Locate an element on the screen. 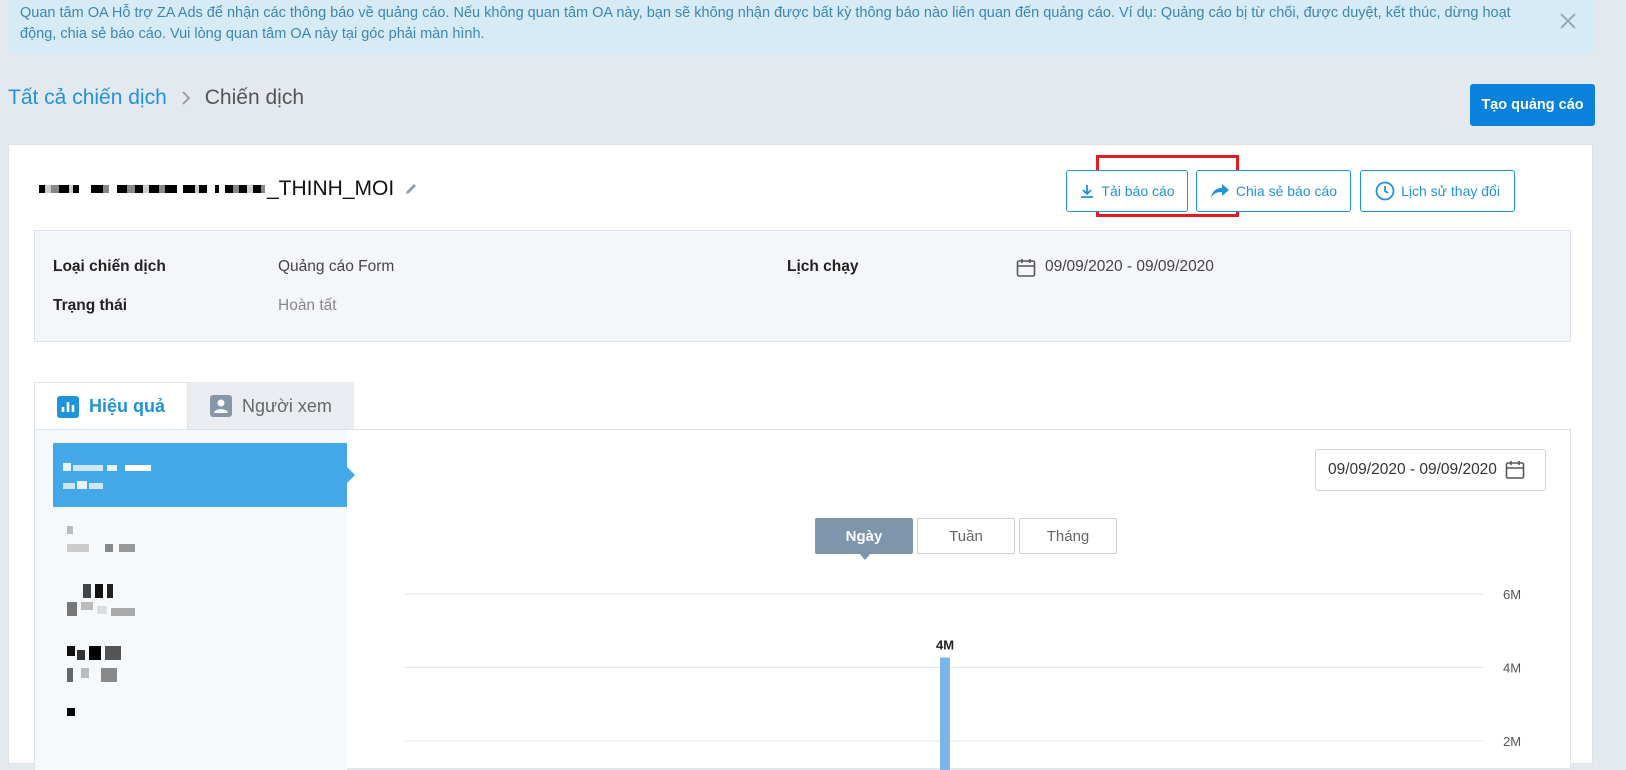  tab-performance-label: Hiệu quả is located at coordinates (127, 406).